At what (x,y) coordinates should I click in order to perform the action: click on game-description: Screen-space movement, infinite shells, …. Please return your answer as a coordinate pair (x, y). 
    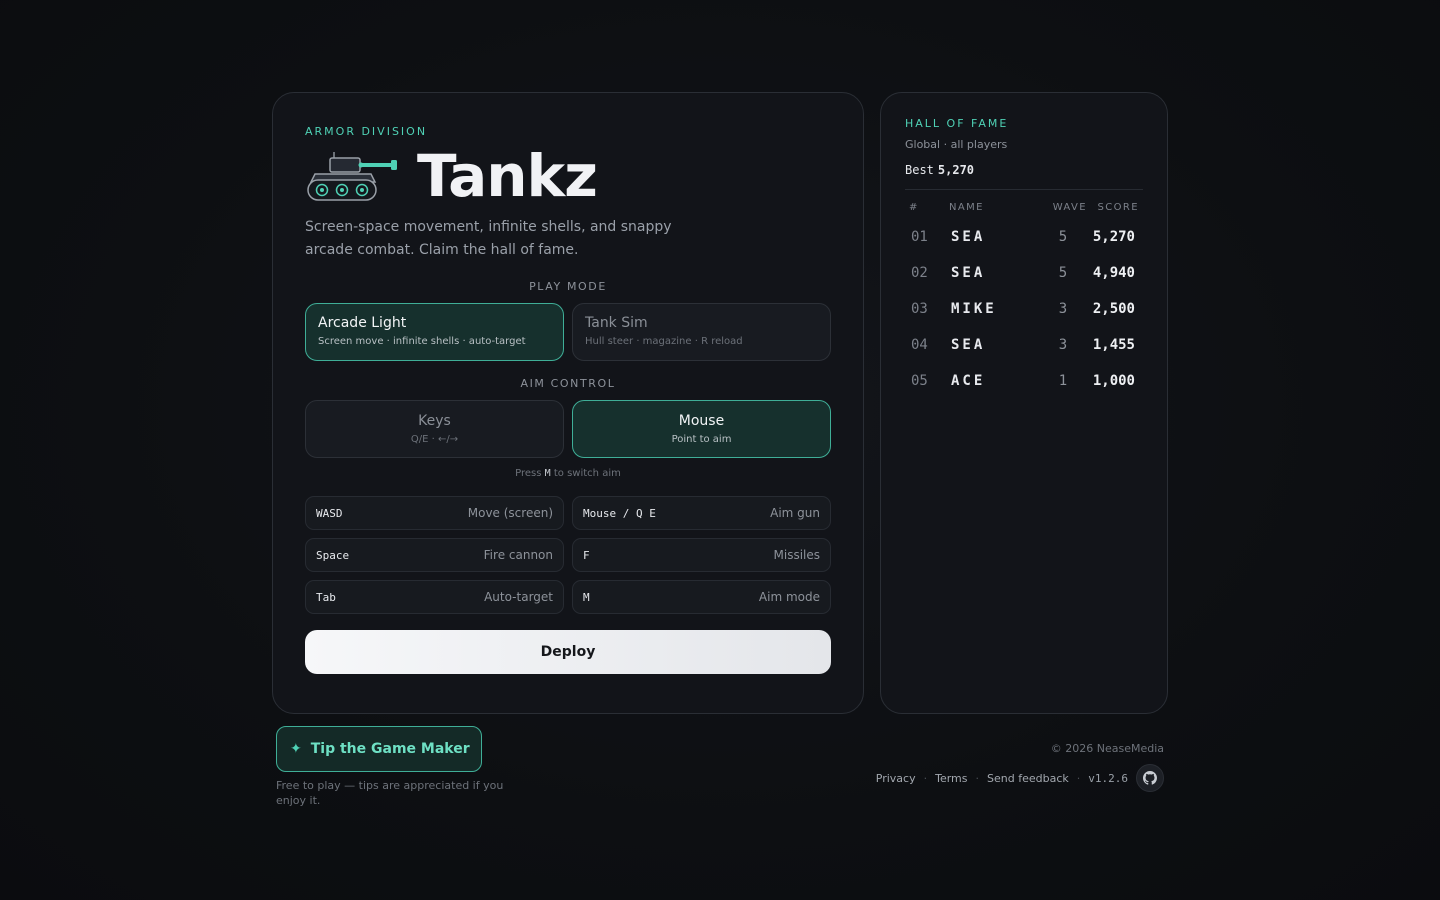
    Looking at the image, I should click on (488, 238).